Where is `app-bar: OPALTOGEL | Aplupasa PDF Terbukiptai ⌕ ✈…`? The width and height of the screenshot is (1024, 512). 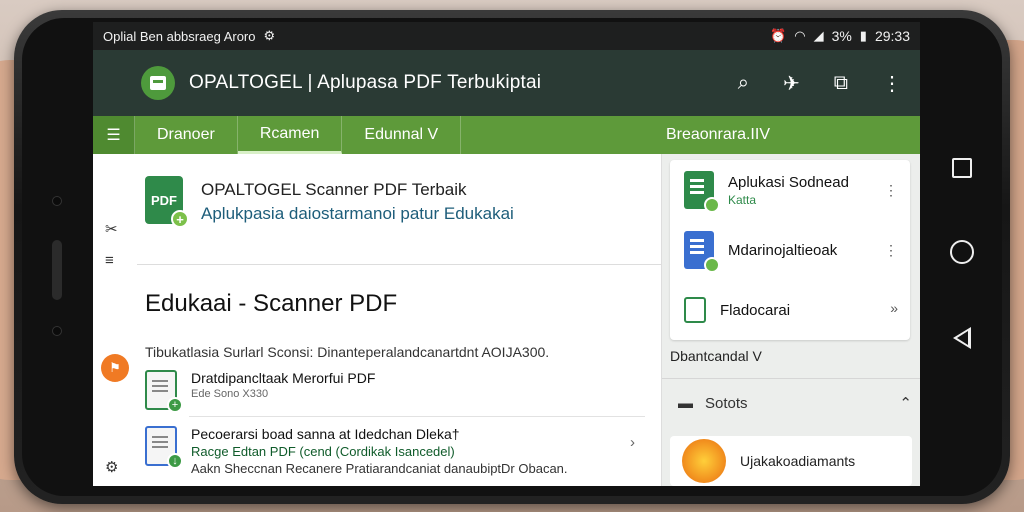 app-bar: OPALTOGEL | Aplupasa PDF Terbukiptai ⌕ ✈… is located at coordinates (506, 83).